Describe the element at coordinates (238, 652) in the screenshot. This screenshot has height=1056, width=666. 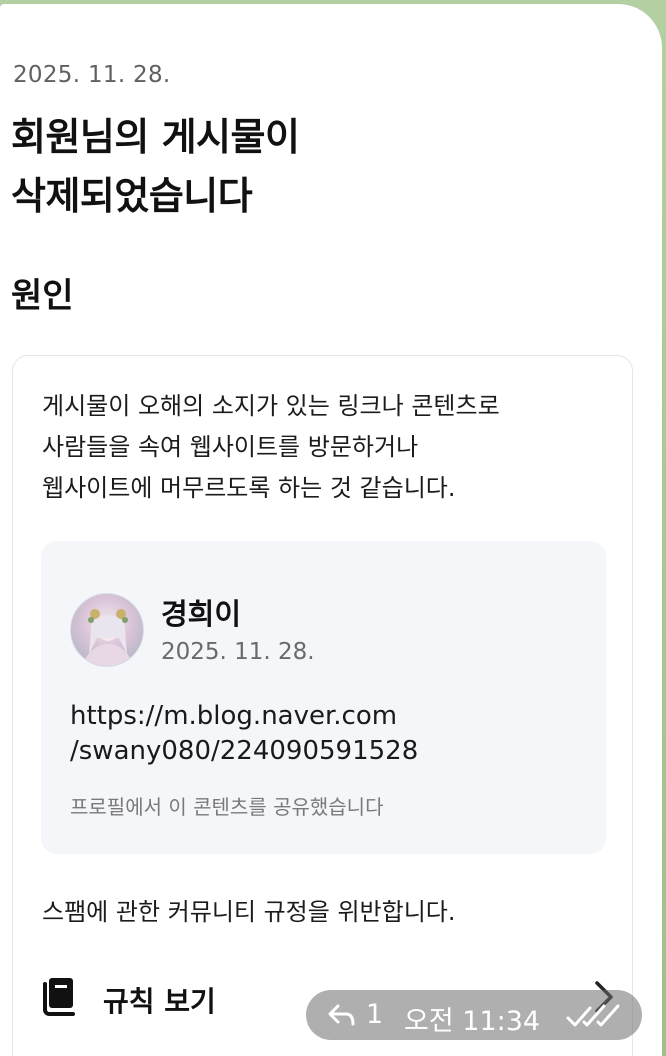
I see `post-date: 2025. 11. 28.` at that location.